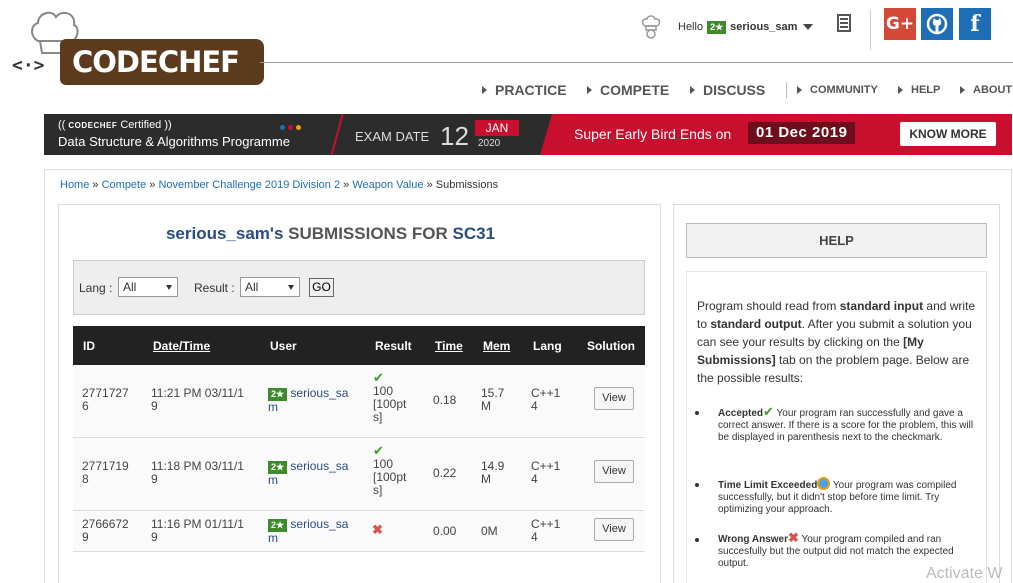  I want to click on submission-mem: 0M, so click(489, 531).